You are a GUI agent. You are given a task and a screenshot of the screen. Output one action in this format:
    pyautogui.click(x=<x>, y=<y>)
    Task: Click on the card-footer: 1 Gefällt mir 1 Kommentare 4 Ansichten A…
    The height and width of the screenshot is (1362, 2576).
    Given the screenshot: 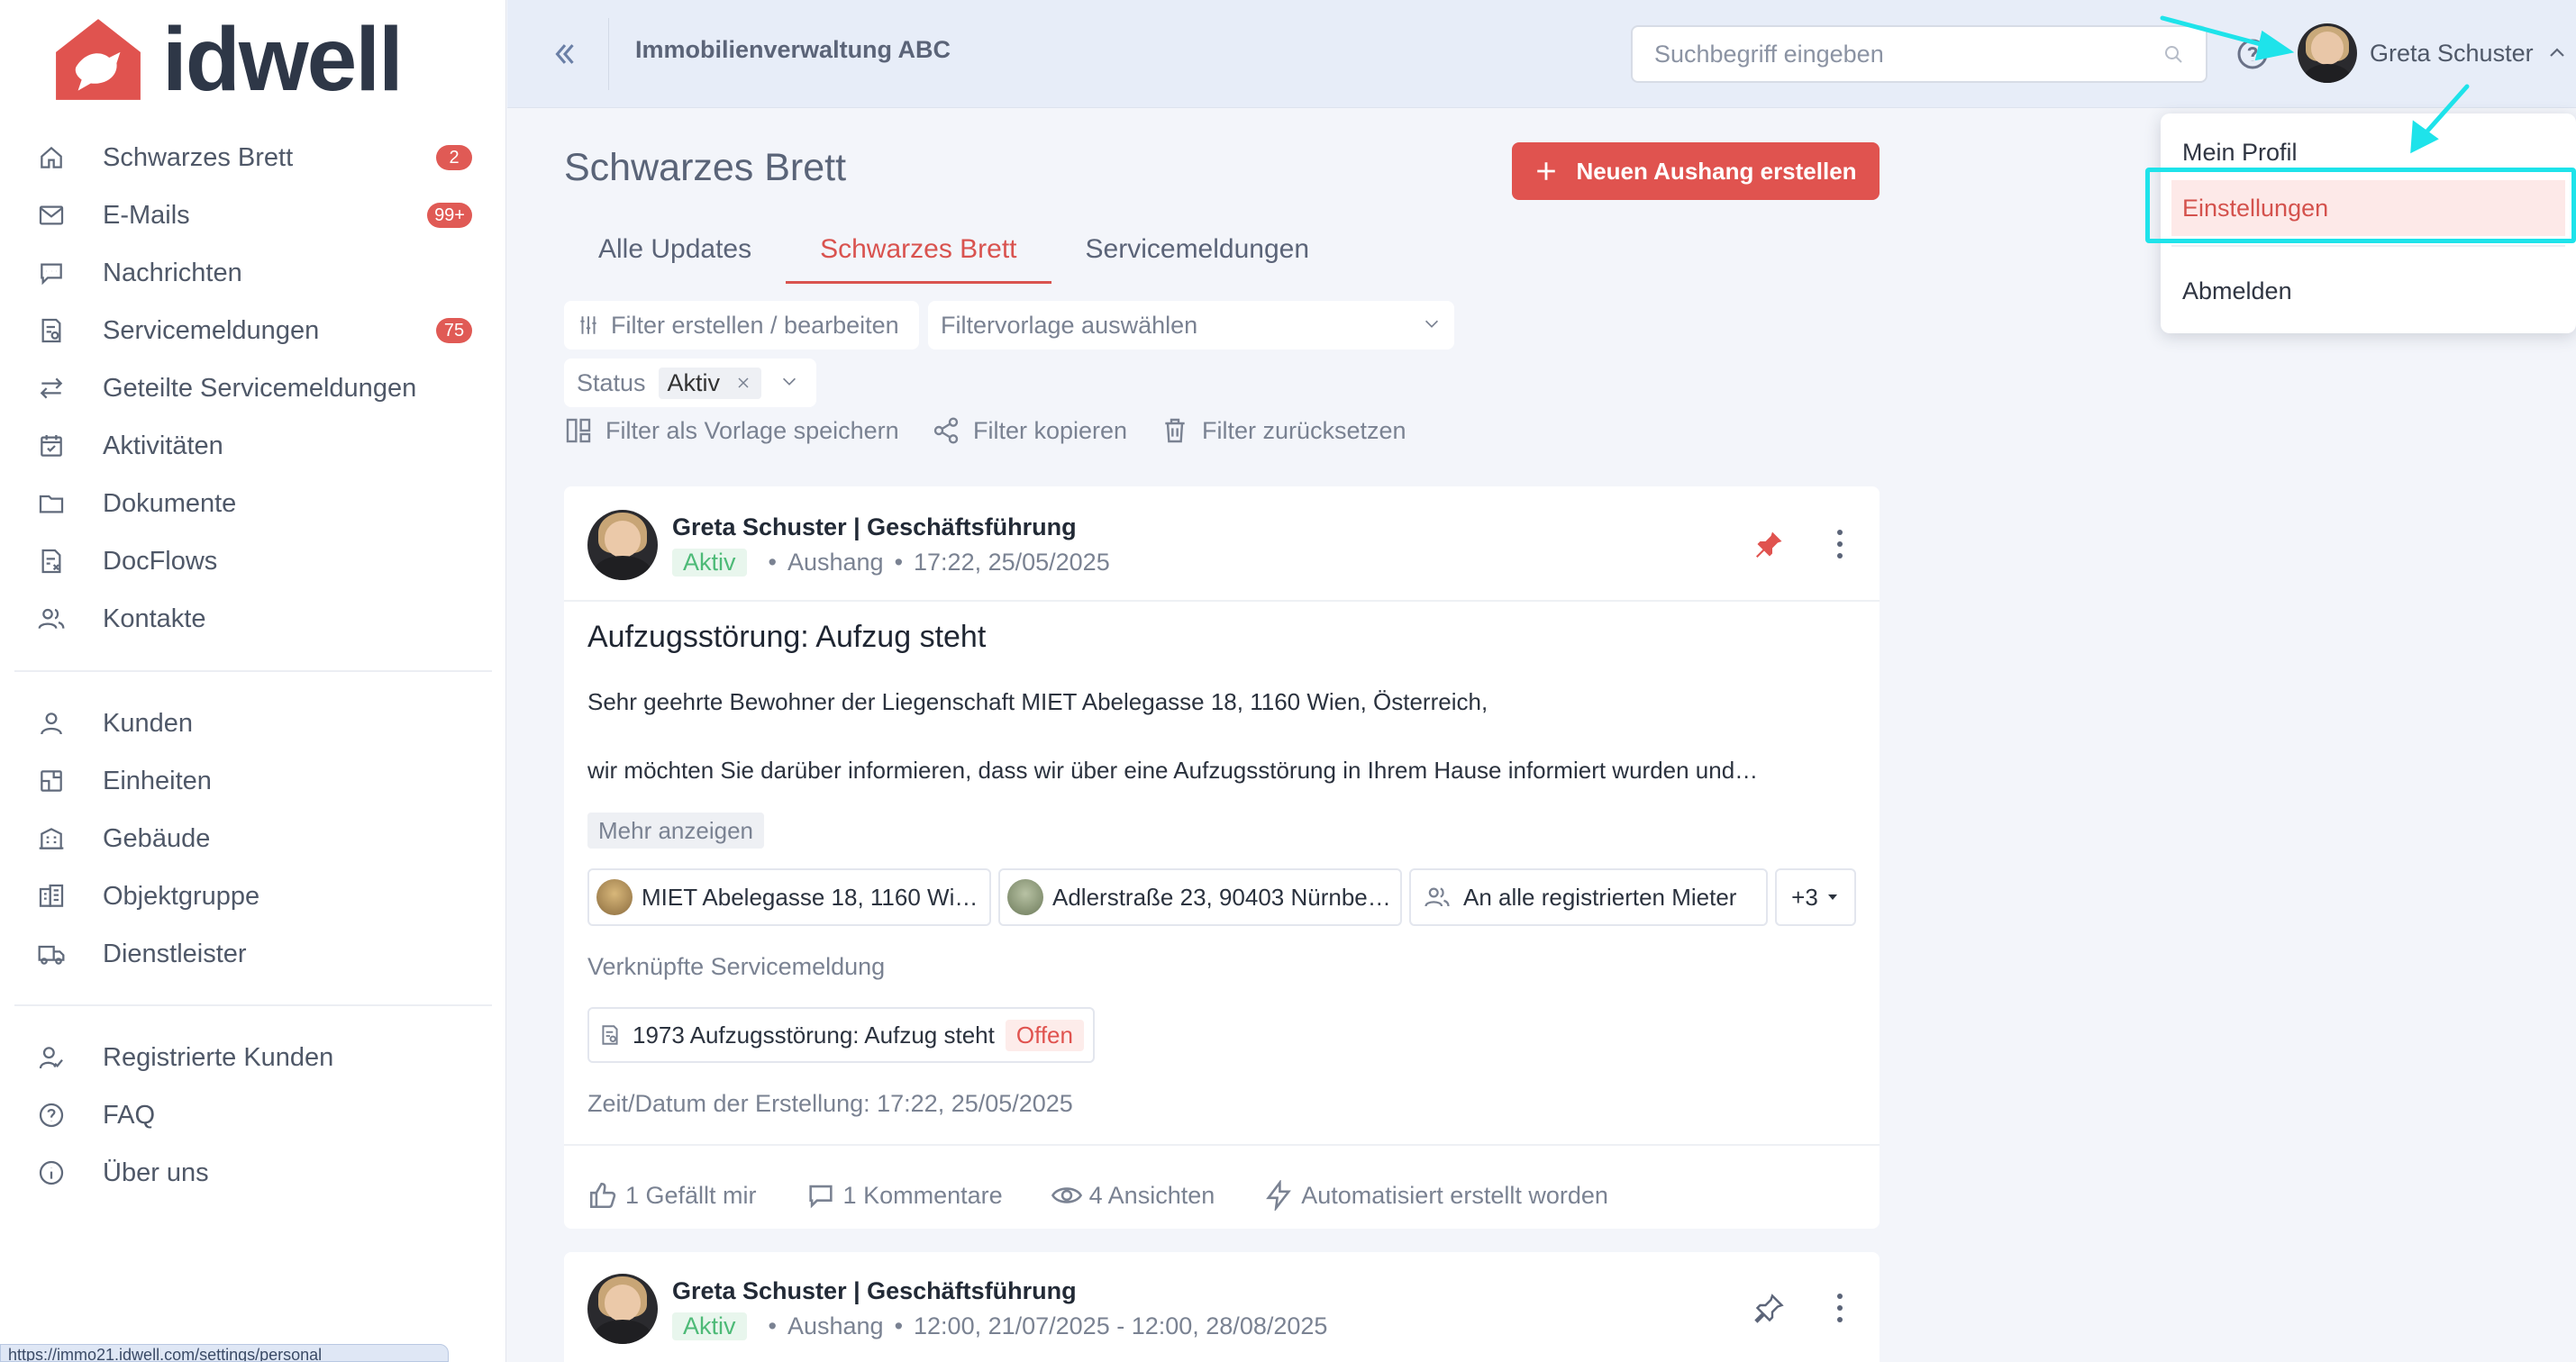 What is the action you would take?
    pyautogui.click(x=1122, y=1195)
    